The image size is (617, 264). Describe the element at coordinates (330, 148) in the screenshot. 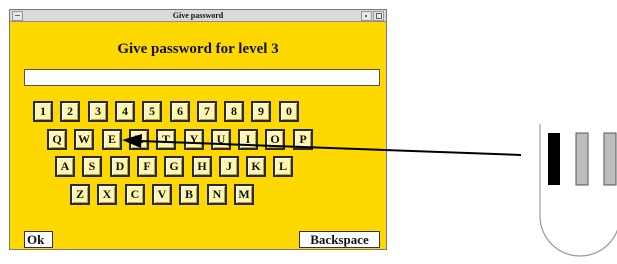

I see `arrow-shaft` at that location.